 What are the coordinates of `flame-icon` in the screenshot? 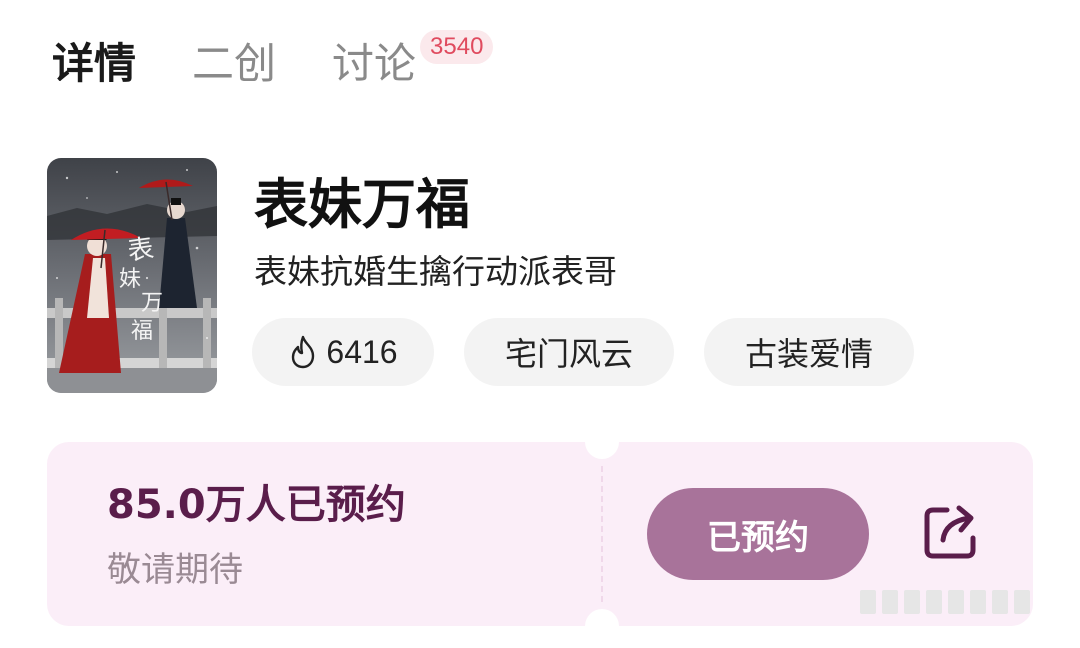 It's located at (303, 352).